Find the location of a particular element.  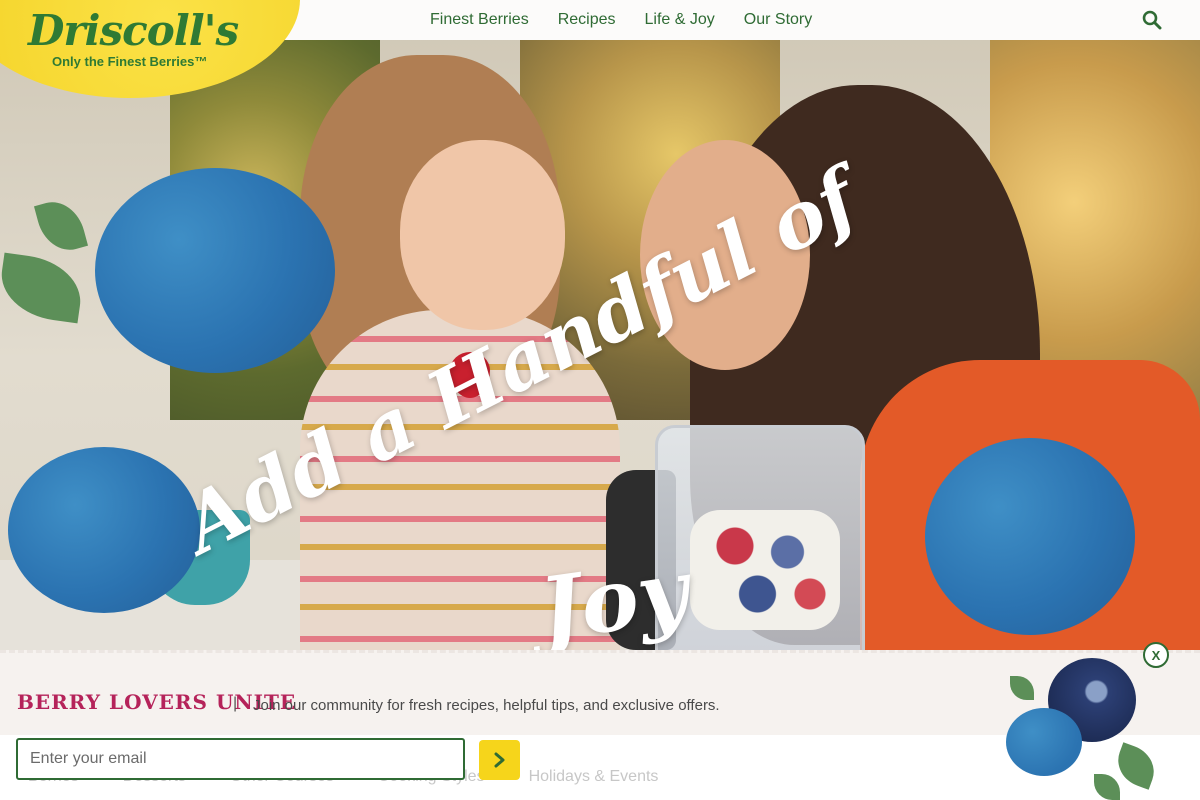

nav-item-finest-berries: Finest Berries is located at coordinates (479, 20).